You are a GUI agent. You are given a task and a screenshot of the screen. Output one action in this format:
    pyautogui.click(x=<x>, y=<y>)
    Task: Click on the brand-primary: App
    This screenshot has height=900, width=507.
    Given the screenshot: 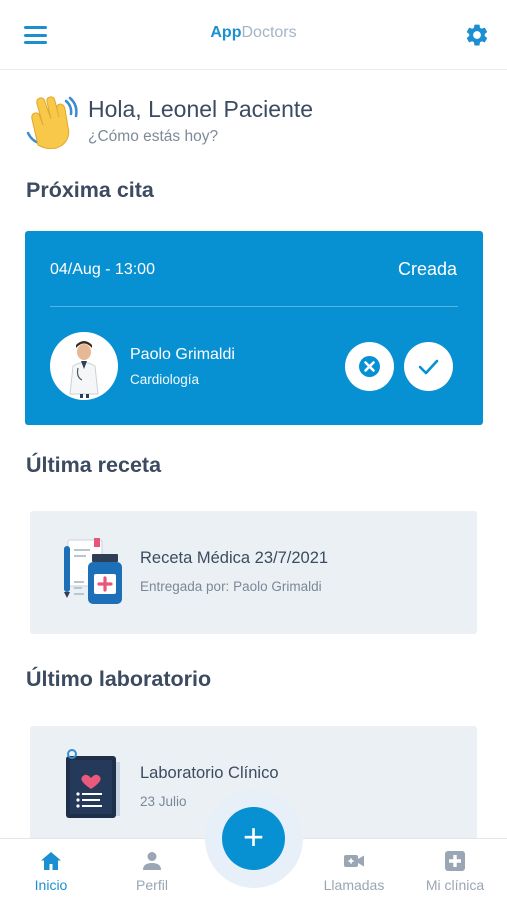 What is the action you would take?
    pyautogui.click(x=226, y=32)
    